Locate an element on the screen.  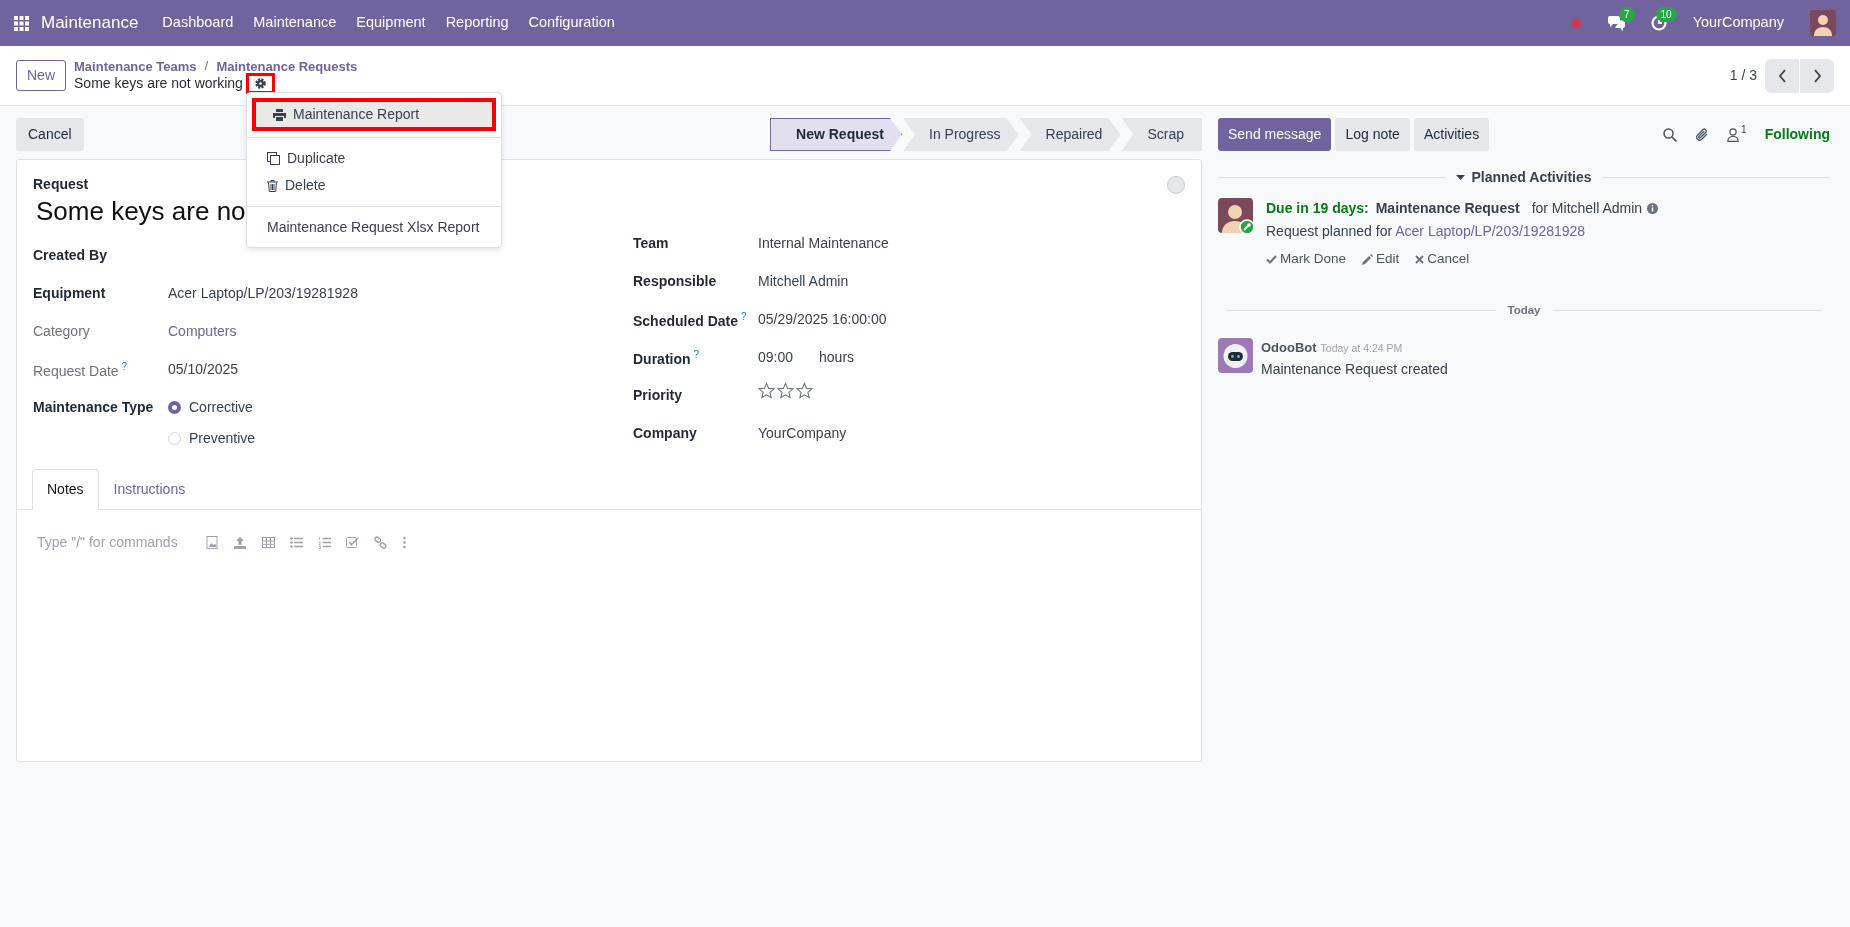
menu-item: Maintenance Report is located at coordinates (374, 114).